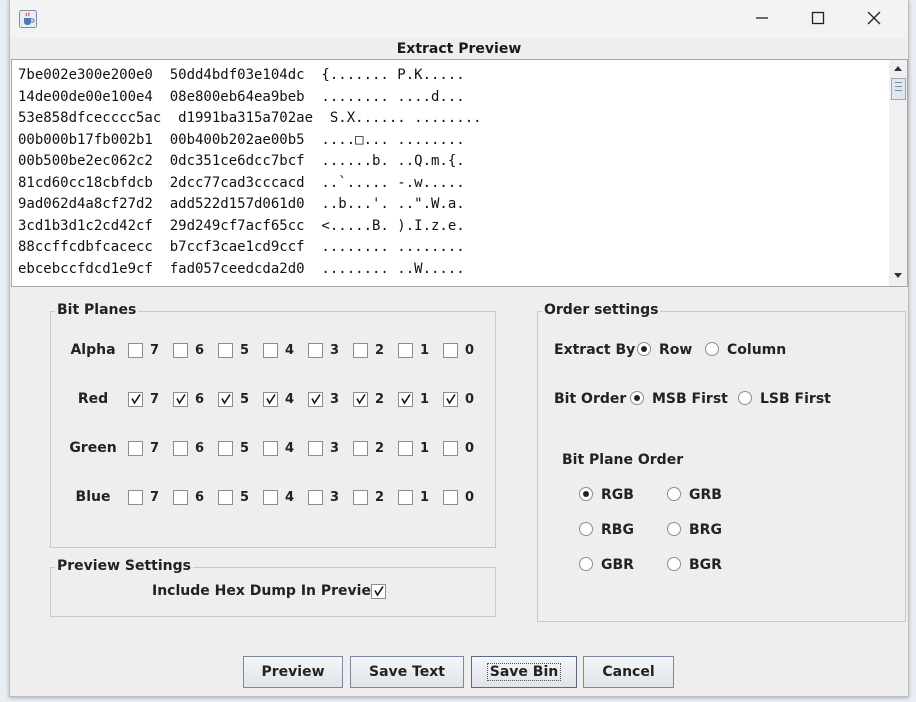  Describe the element at coordinates (424, 448) in the screenshot. I see `green-bit-1-label: 1` at that location.